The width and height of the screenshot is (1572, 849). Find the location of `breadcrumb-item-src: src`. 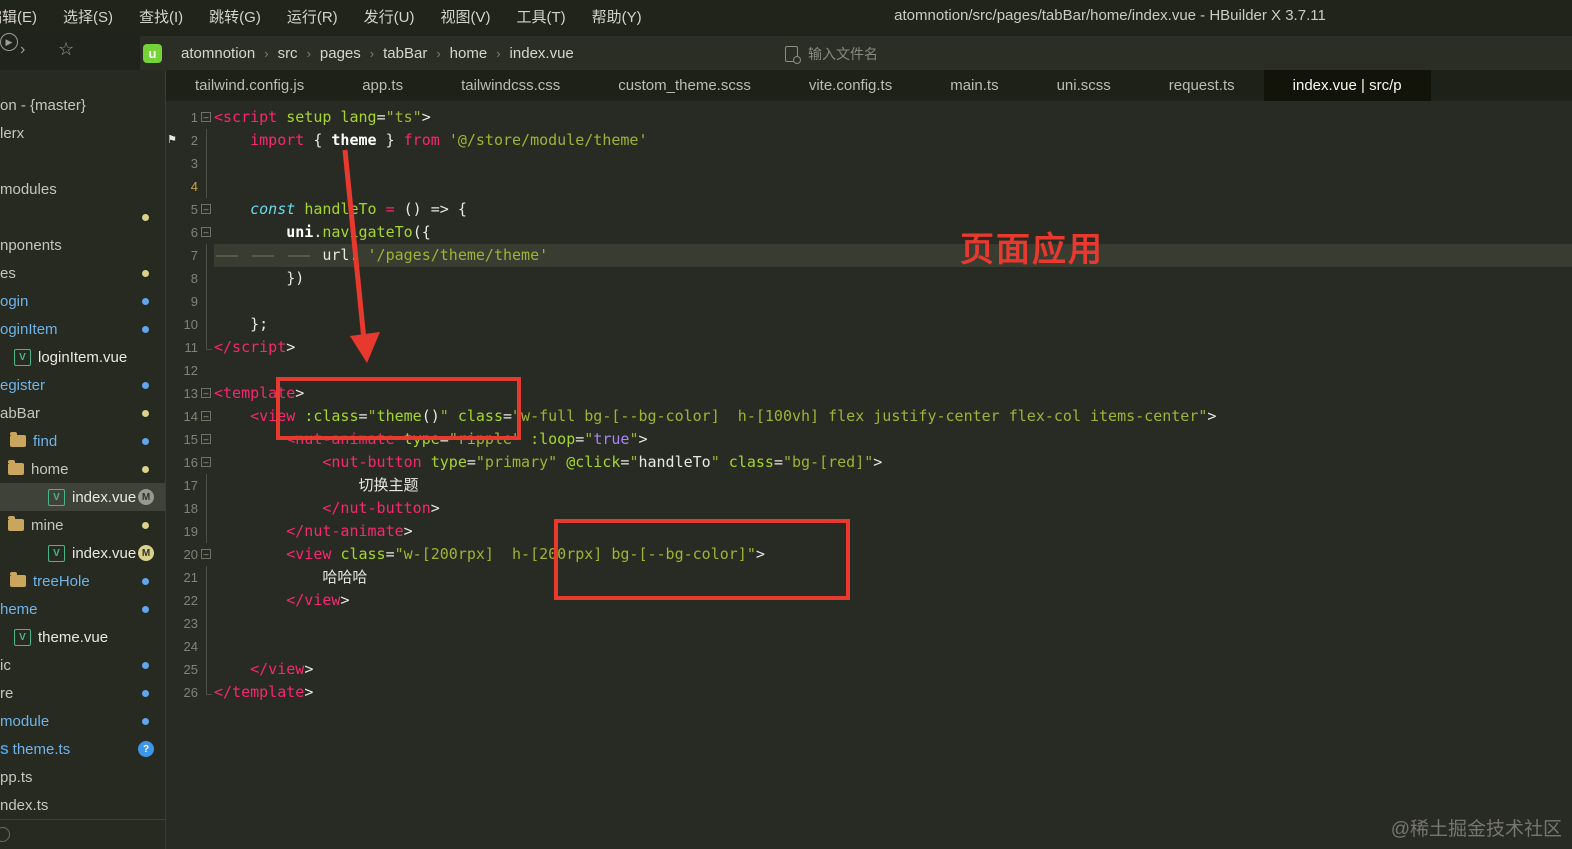

breadcrumb-item-src: src is located at coordinates (288, 53).